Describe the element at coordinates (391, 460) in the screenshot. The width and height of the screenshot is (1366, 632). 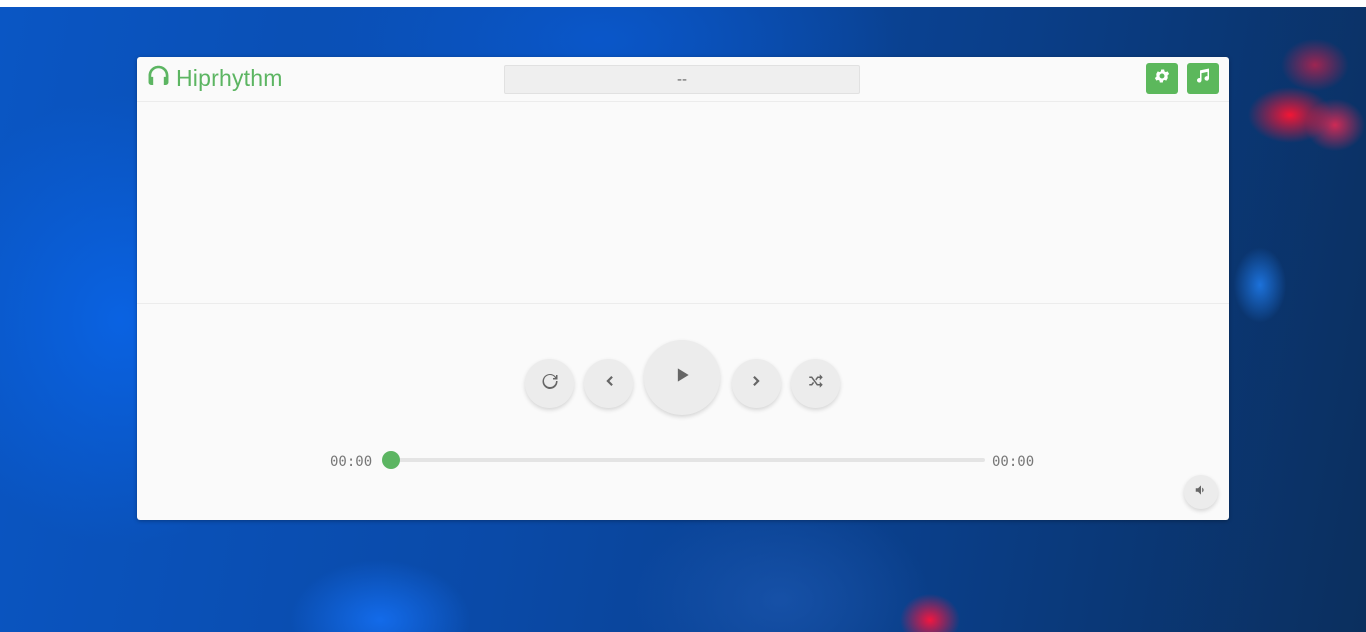
I see `progress-knob` at that location.